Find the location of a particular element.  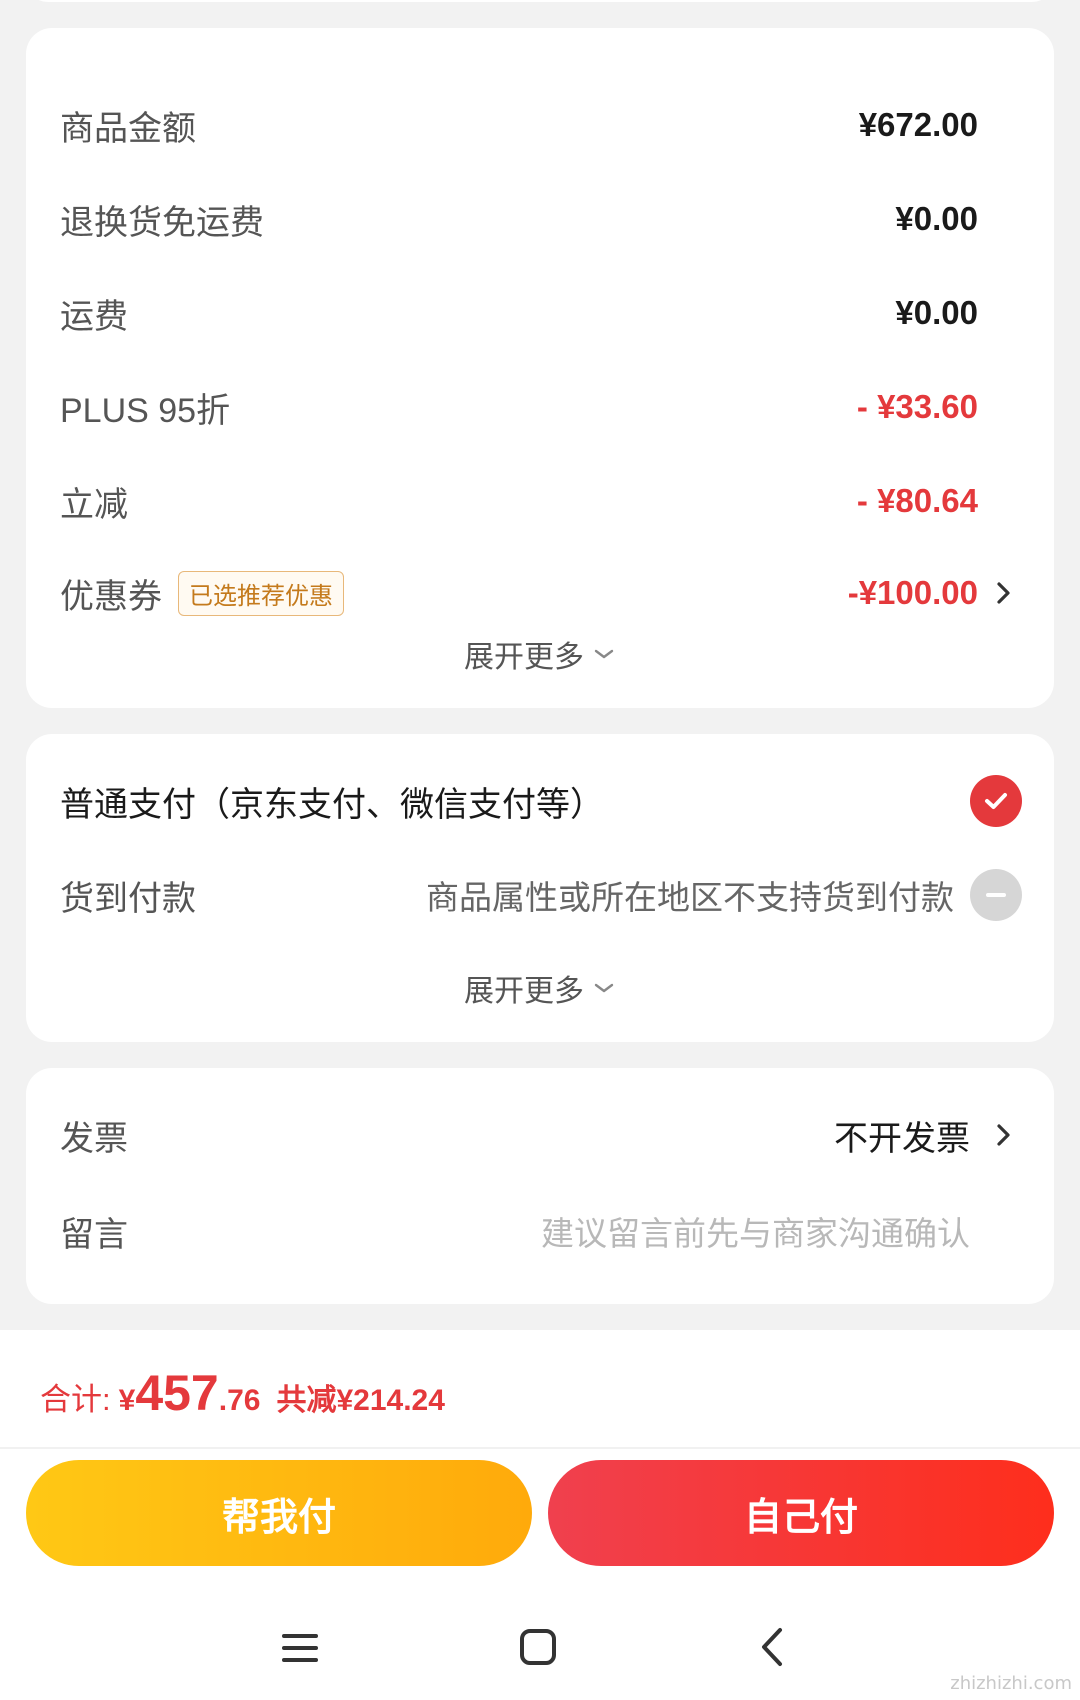

system-nav-bar: zhizhizhi.com is located at coordinates (540, 1649).